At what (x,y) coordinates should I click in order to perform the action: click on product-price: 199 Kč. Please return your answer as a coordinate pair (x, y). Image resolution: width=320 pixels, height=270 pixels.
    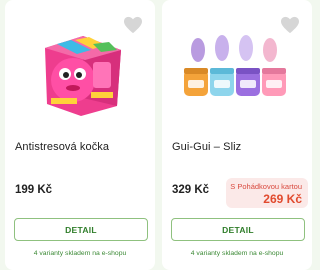
    Looking at the image, I should click on (34, 190).